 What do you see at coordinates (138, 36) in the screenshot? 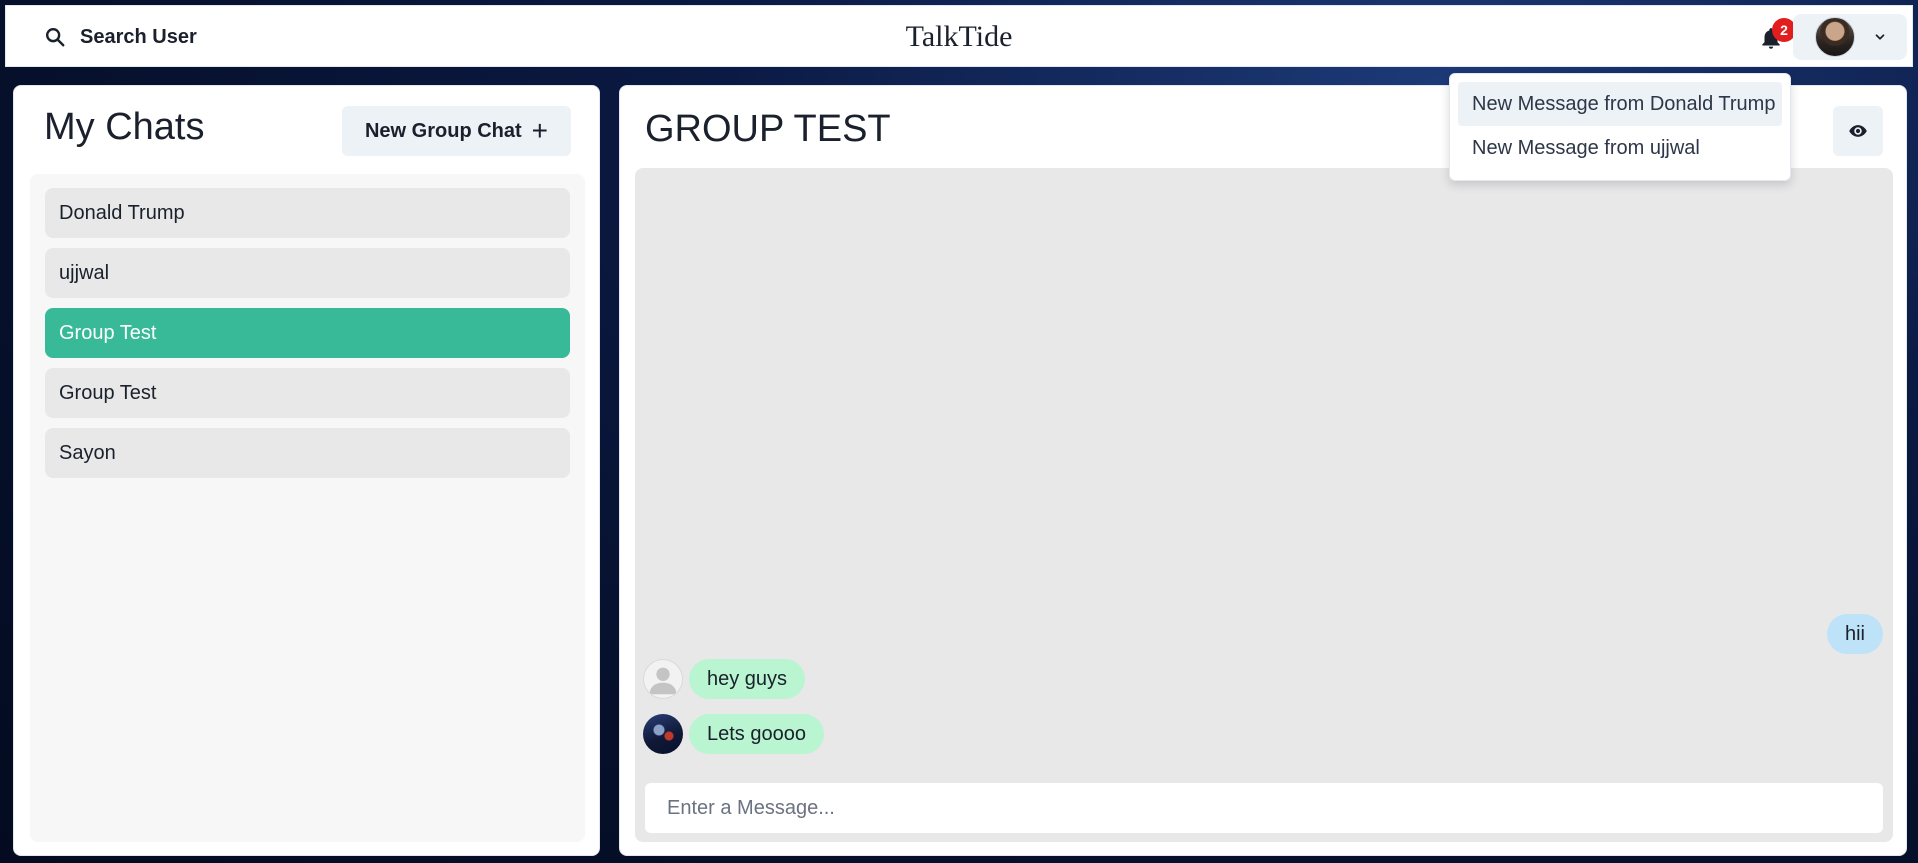
I see `search-user-label: Search User` at bounding box center [138, 36].